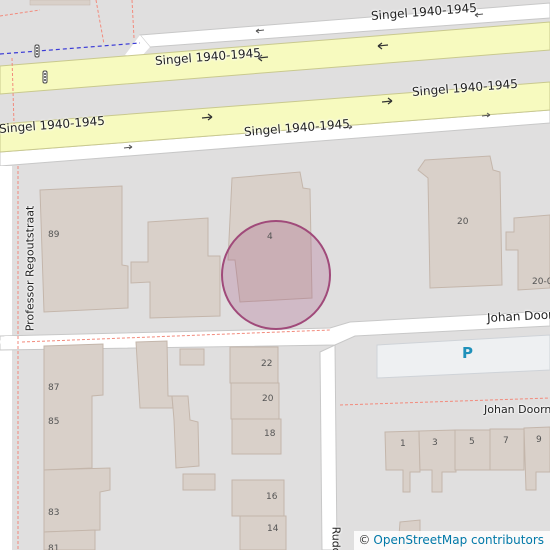 The height and width of the screenshot is (550, 550). I want to click on house-number: 83, so click(54, 513).